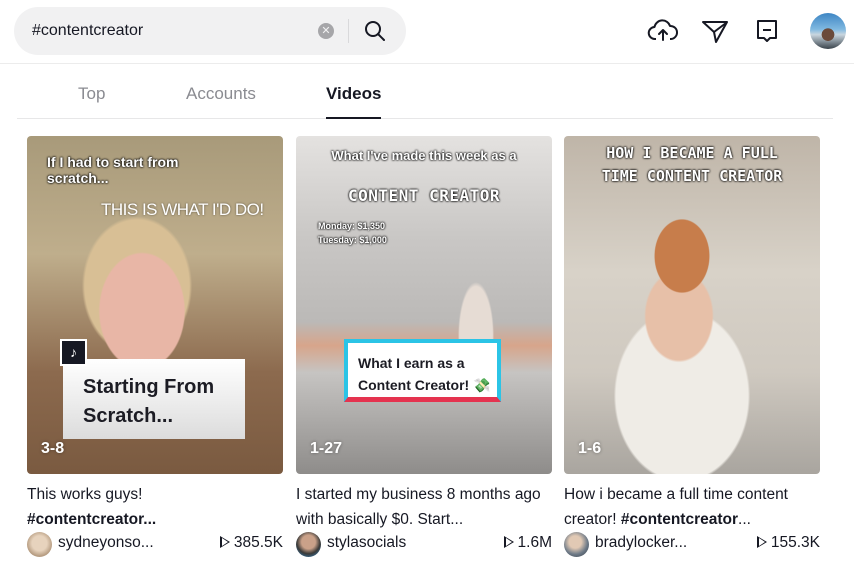 This screenshot has width=854, height=571. I want to click on upload-cloud-icon, so click(662, 30).